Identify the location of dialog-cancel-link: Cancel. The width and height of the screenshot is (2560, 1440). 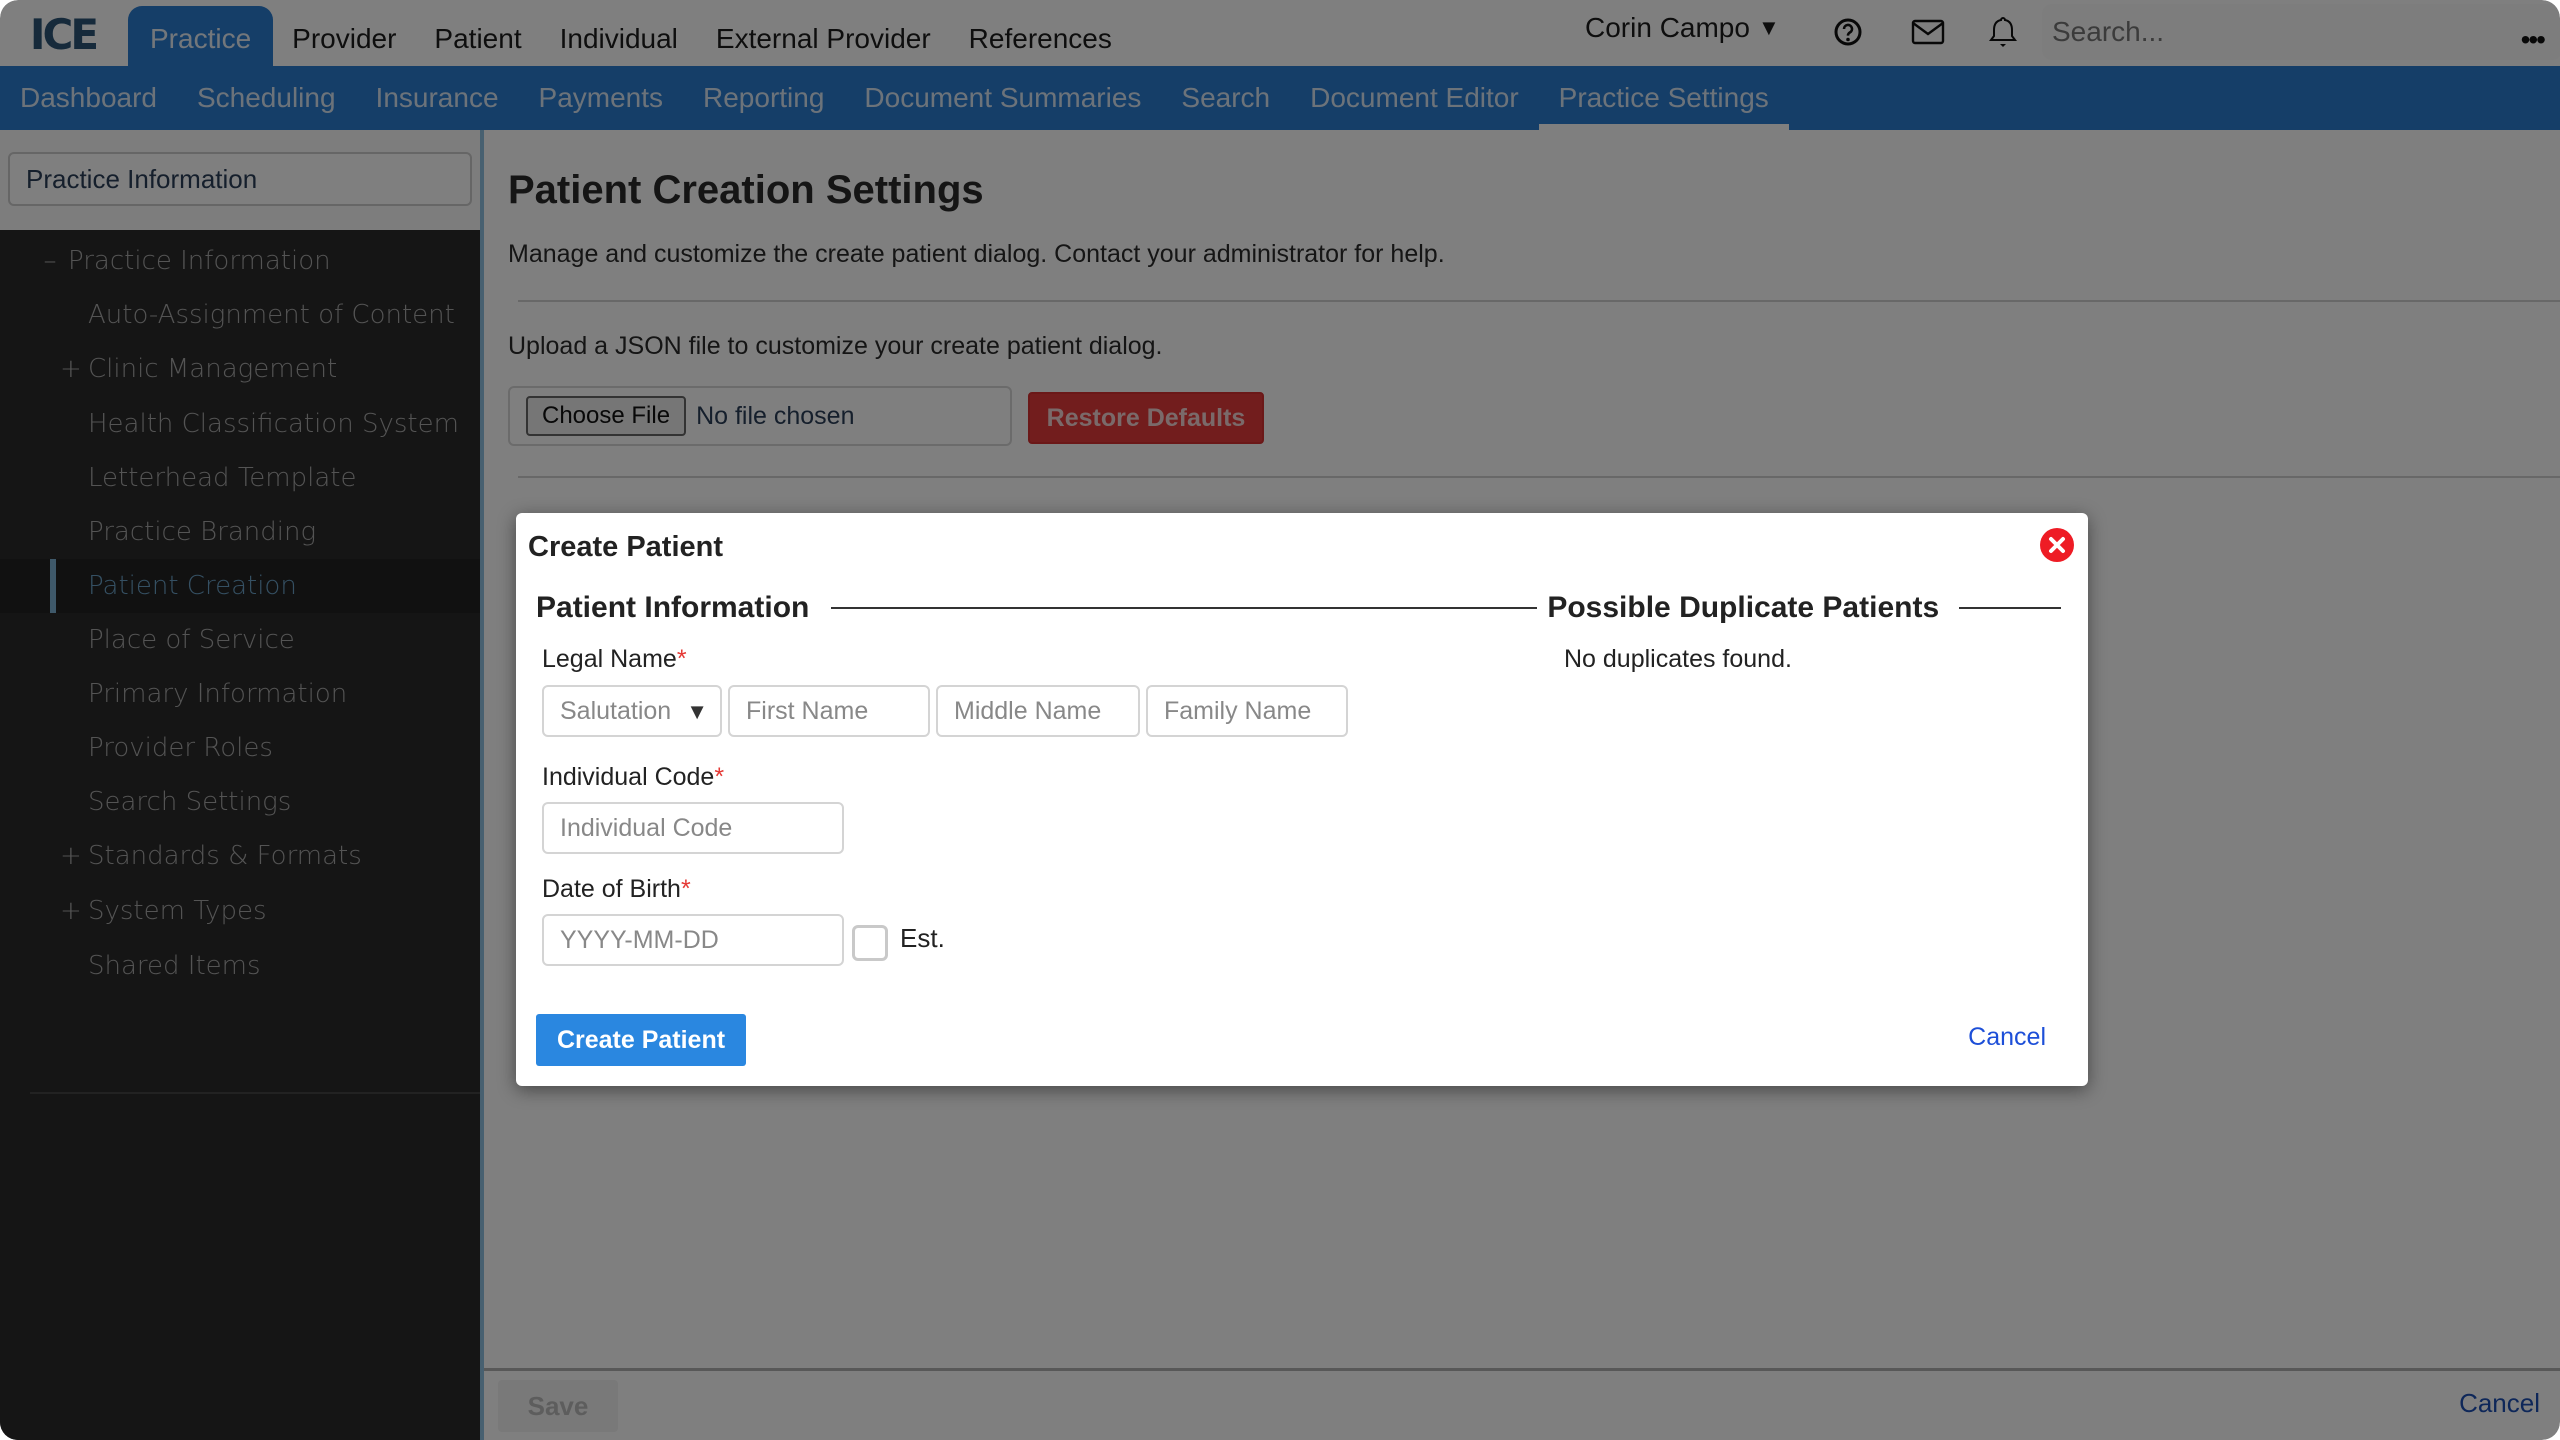
(2007, 1037).